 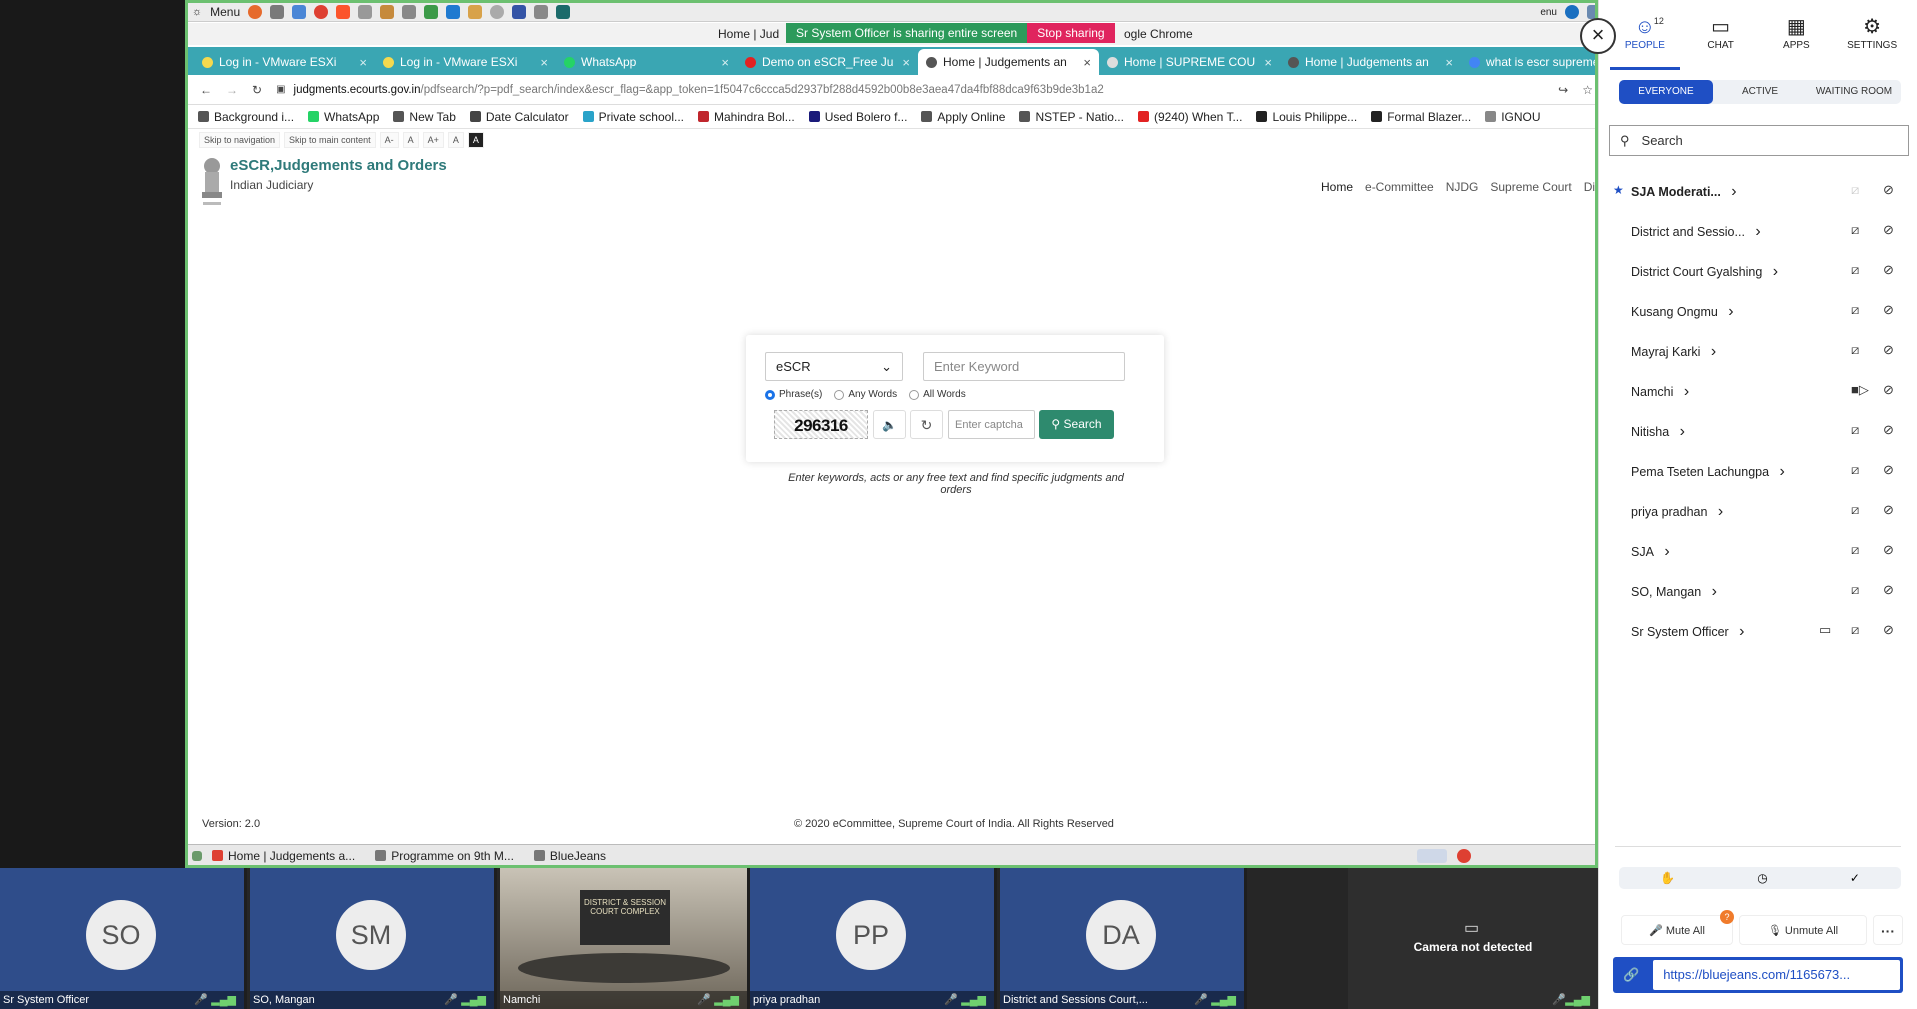 I want to click on participant-row: ★ SJA Moderati... › ⧄ ⊘, so click(x=1758, y=190).